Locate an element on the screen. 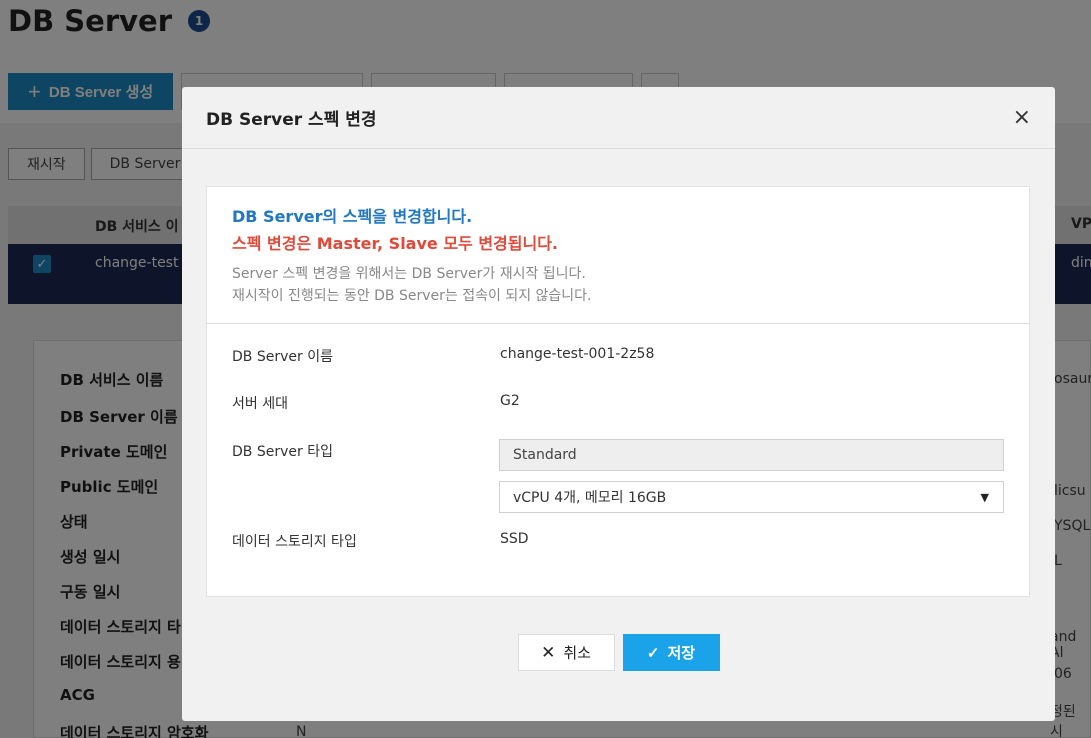 The image size is (1091, 738). notice-detail-1: Server 스펙 변경을 위해서는 DB Server가 재시작 됩니다. is located at coordinates (409, 274).